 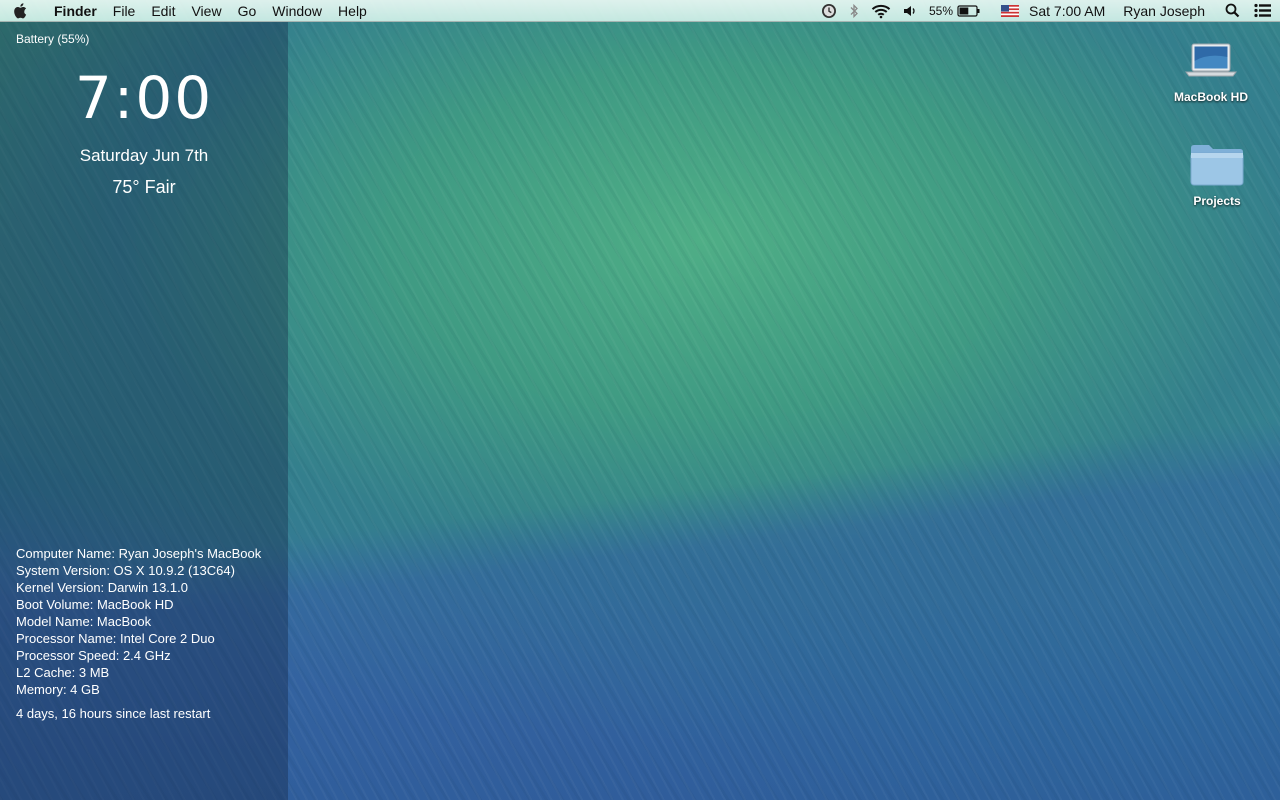 What do you see at coordinates (72, 11) in the screenshot?
I see `menu-app-name: Finder` at bounding box center [72, 11].